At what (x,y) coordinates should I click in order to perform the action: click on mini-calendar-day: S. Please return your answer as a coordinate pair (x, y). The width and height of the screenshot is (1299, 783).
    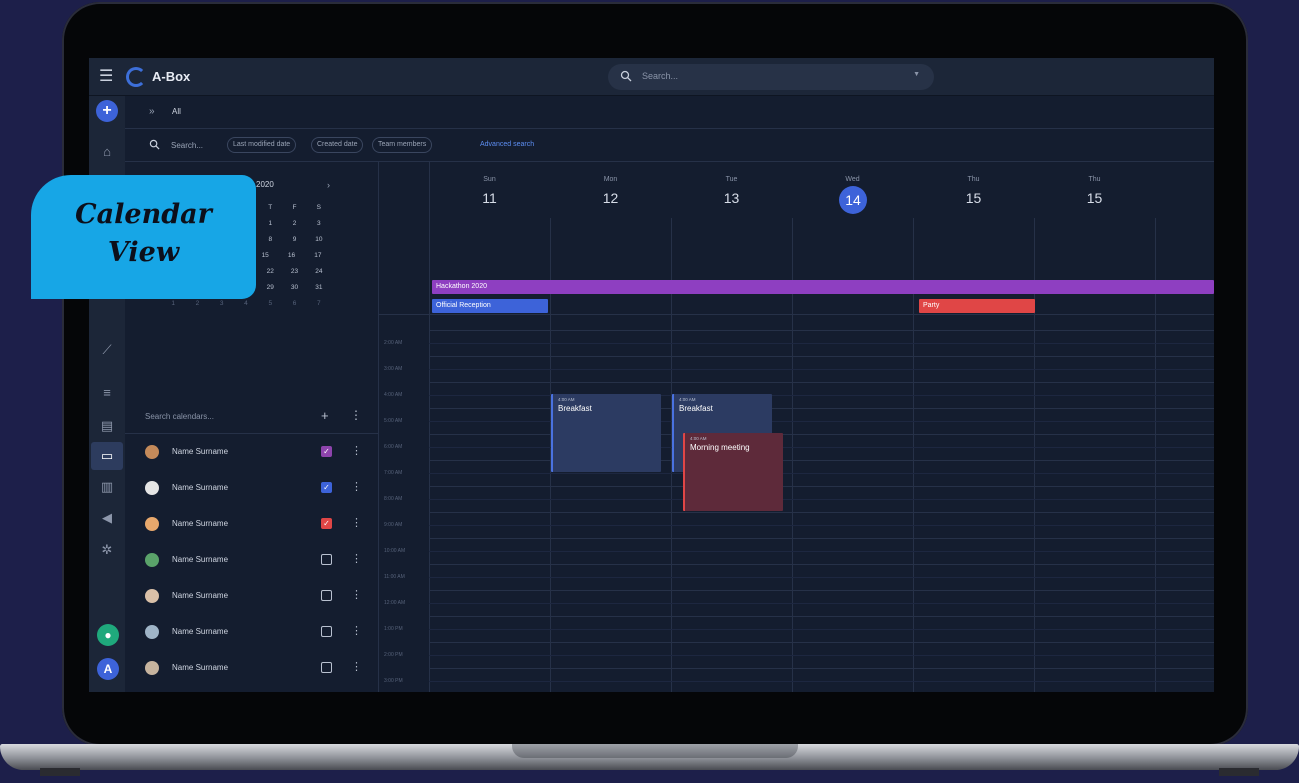
    Looking at the image, I should click on (319, 208).